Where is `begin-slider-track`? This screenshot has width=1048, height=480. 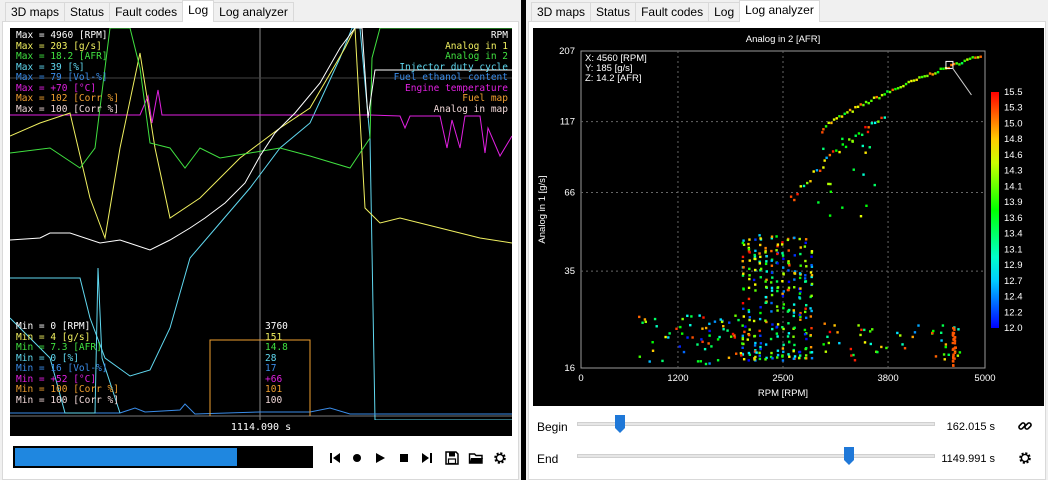 begin-slider-track is located at coordinates (756, 424).